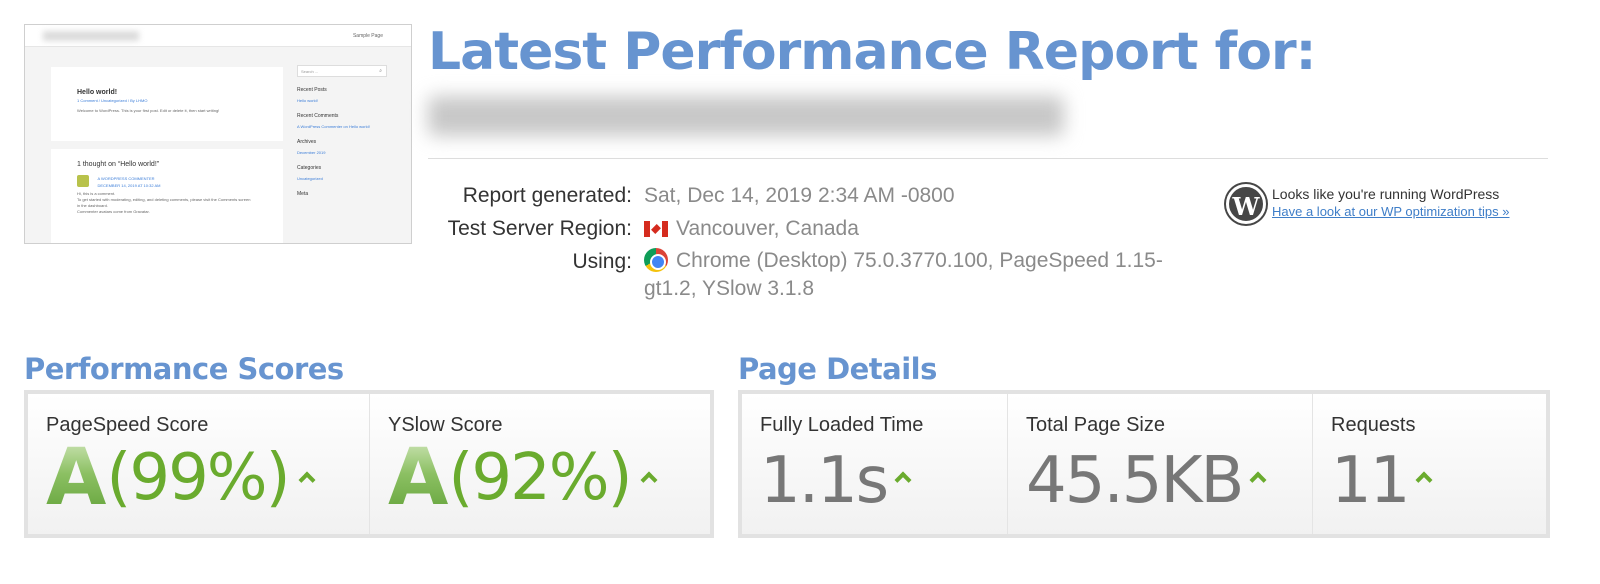 The width and height of the screenshot is (1600, 584). I want to click on pagespeed-score-cell: PageSpeed Score A(99%), so click(199, 464).